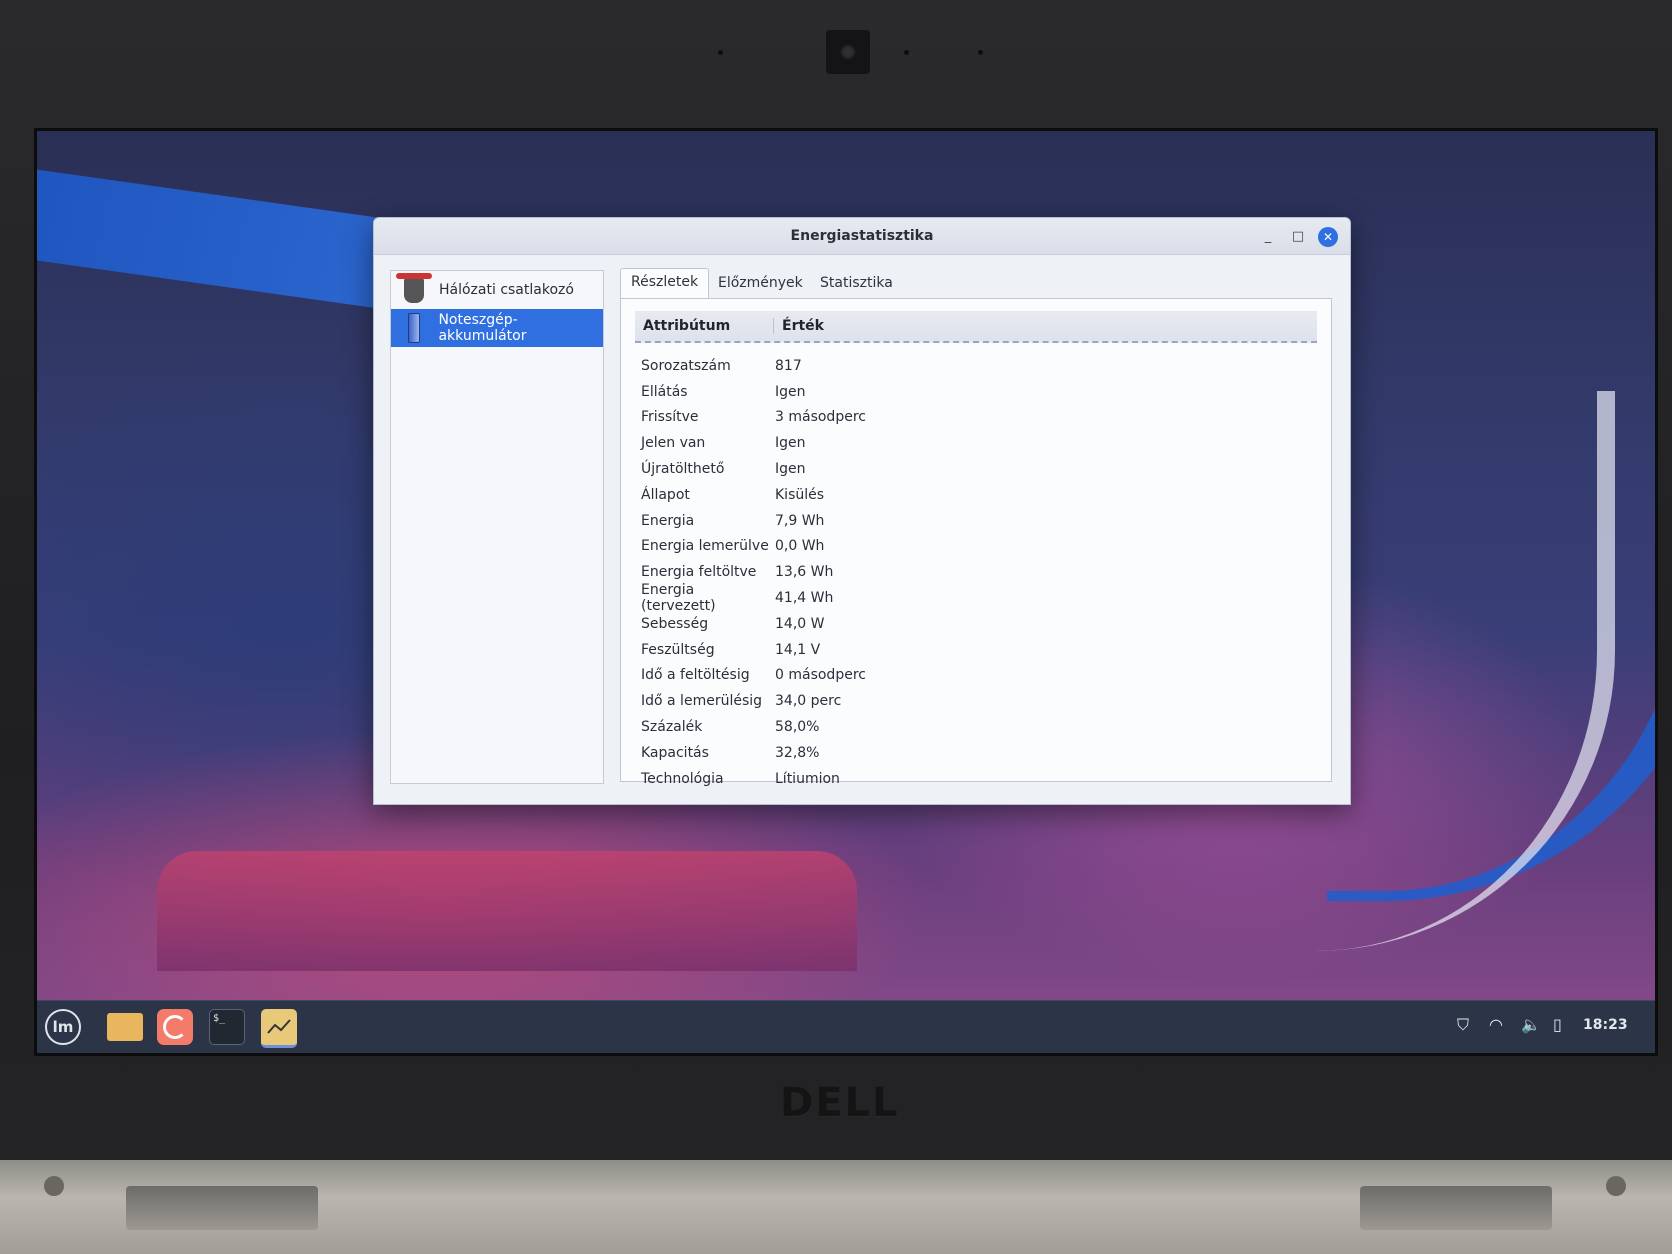  What do you see at coordinates (227, 1027) in the screenshot?
I see `terminal-icon: $_` at bounding box center [227, 1027].